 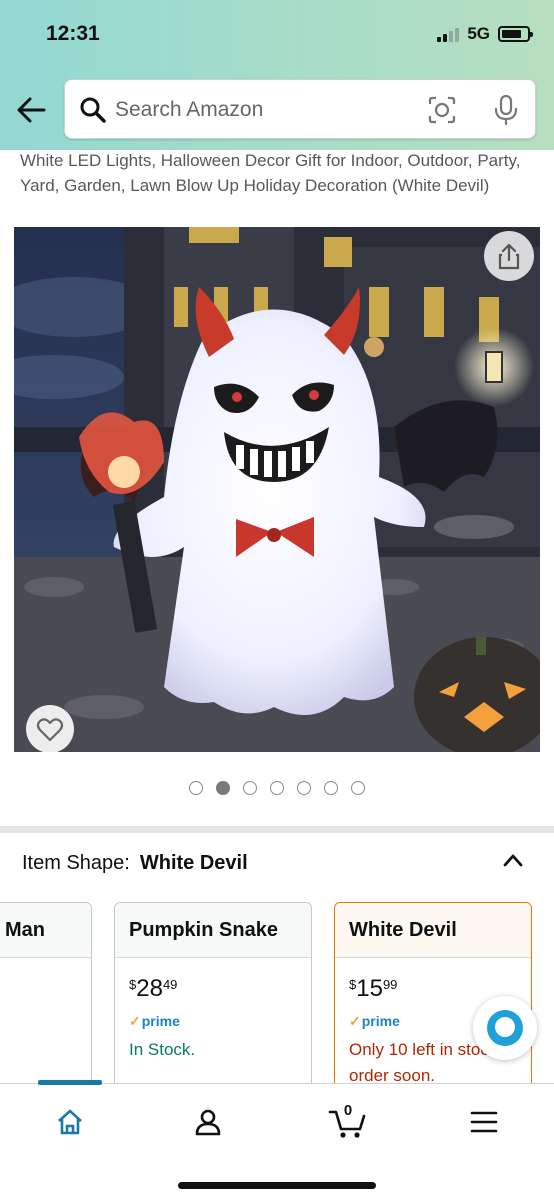 I want to click on variant-label: Item Shape:, so click(x=76, y=863).